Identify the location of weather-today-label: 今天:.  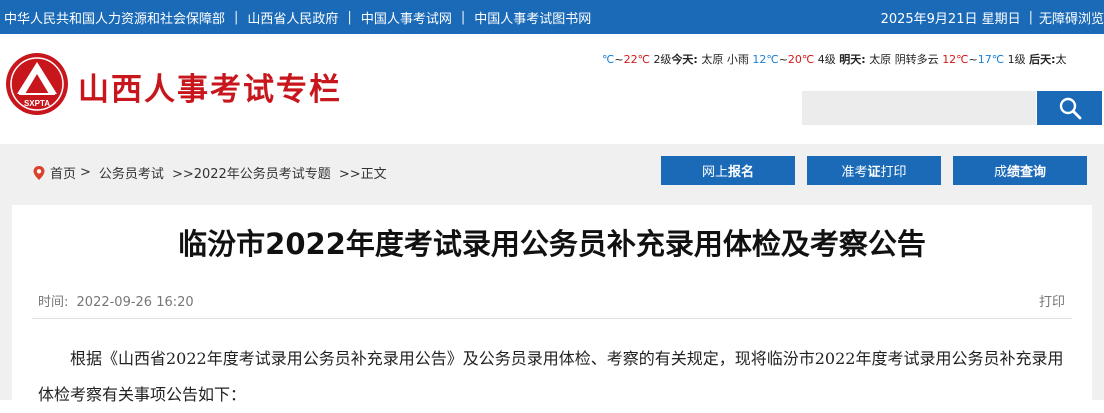
(684, 59).